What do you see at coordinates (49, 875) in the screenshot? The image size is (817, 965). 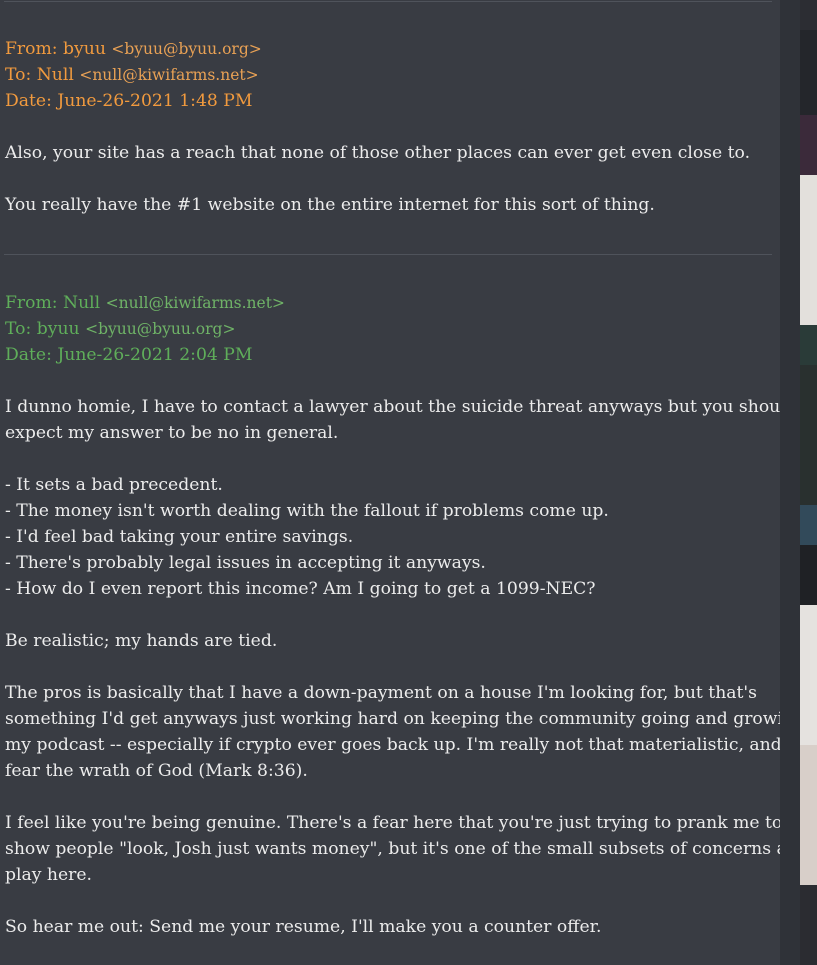 I see `body-line: play here.` at bounding box center [49, 875].